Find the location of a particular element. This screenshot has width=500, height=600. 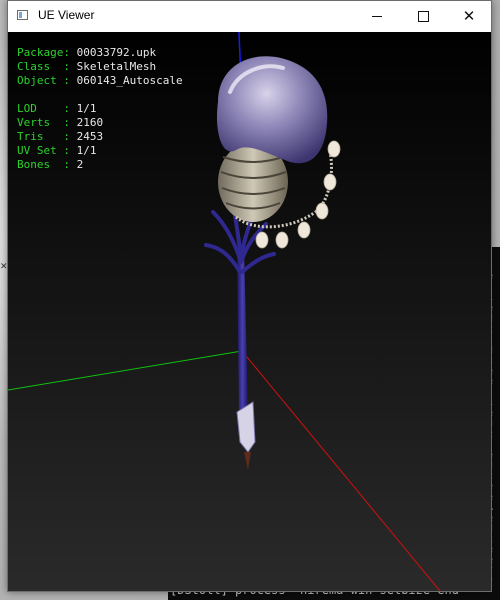

close-button: ✕ is located at coordinates (469, 16).